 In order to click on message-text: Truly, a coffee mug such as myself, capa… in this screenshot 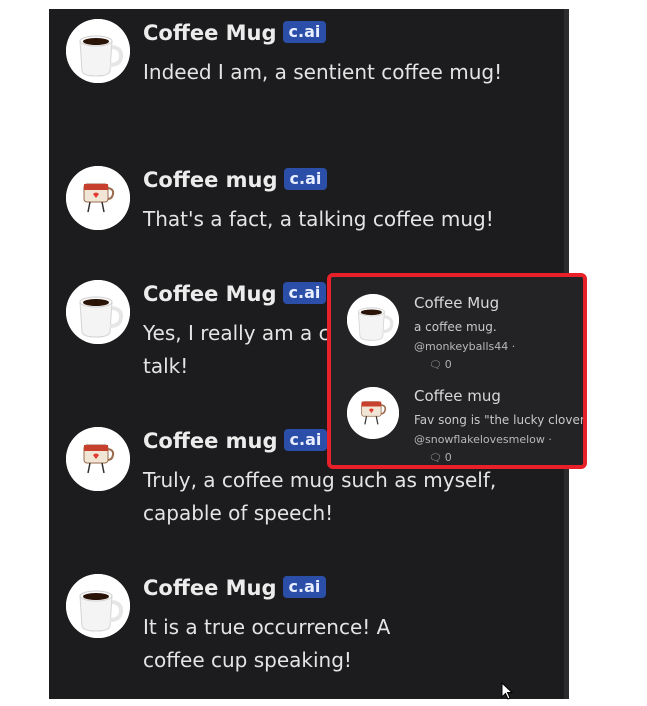, I will do `click(320, 496)`.